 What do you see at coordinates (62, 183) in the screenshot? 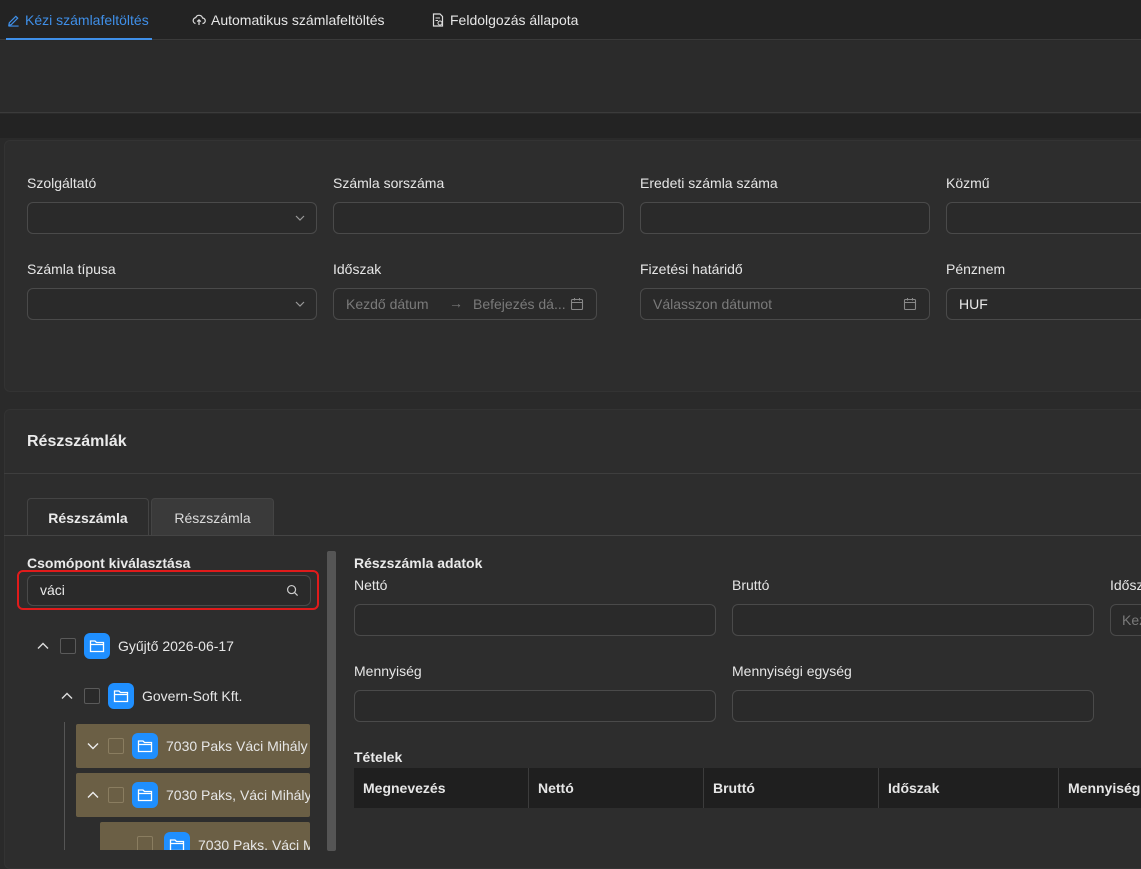
I see `szolgaltato-label: Szolgáltató` at bounding box center [62, 183].